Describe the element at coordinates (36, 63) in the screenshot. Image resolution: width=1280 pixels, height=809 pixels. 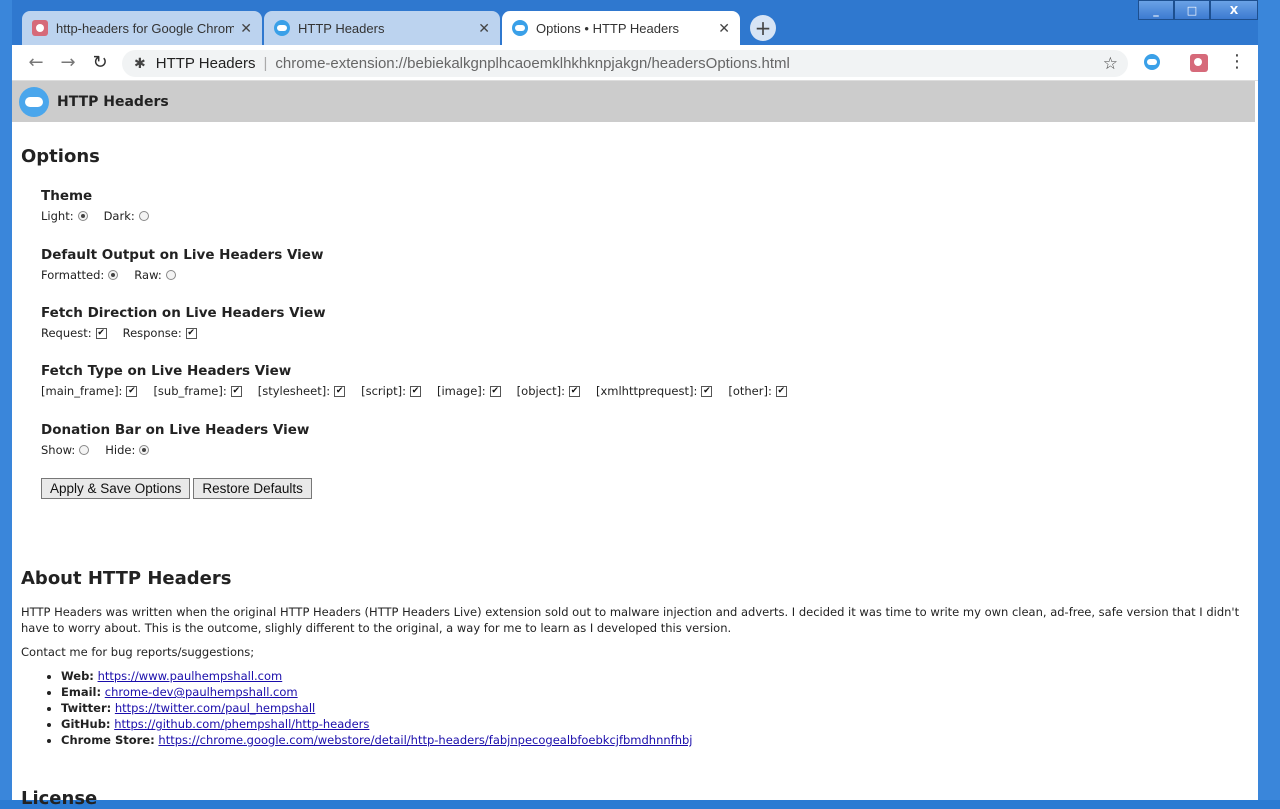
I see `back-arrow-icon: ←` at that location.